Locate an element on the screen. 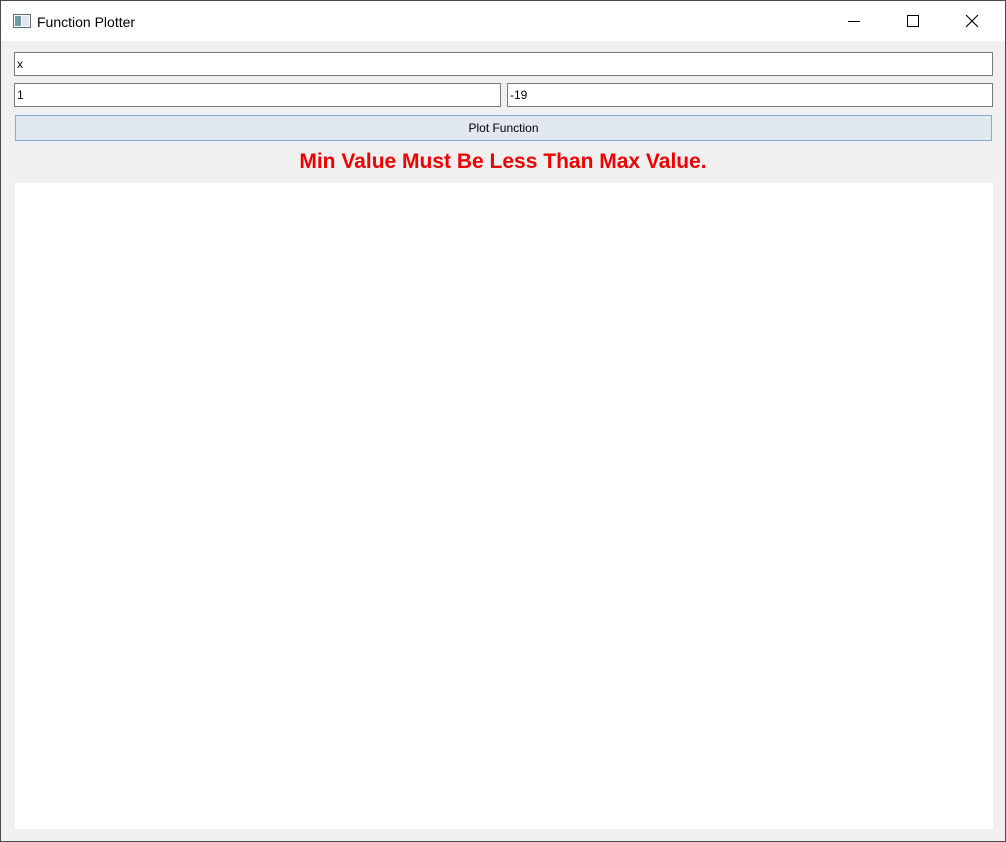 This screenshot has width=1006, height=842. plot-function-button: Plot Function is located at coordinates (503, 128).